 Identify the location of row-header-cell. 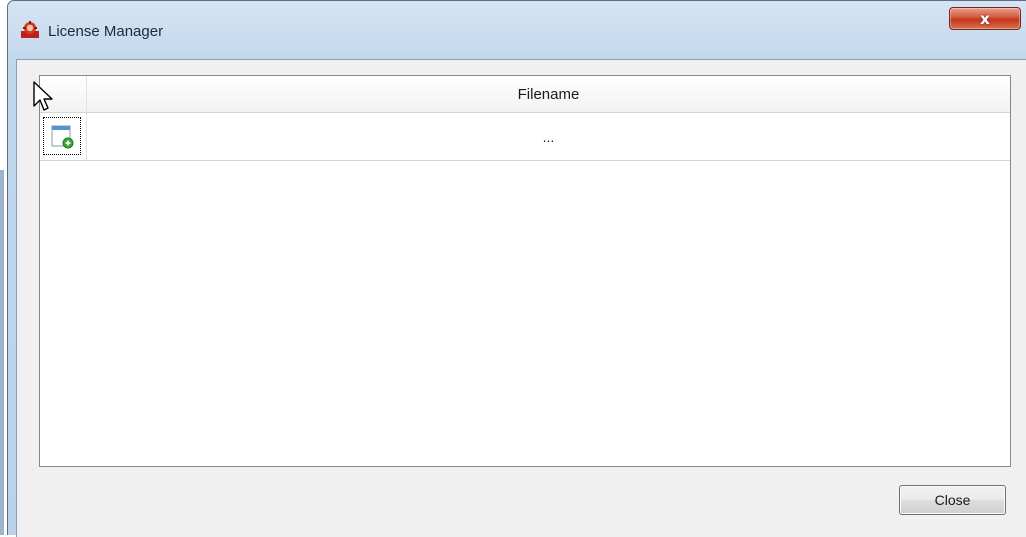
(63, 136).